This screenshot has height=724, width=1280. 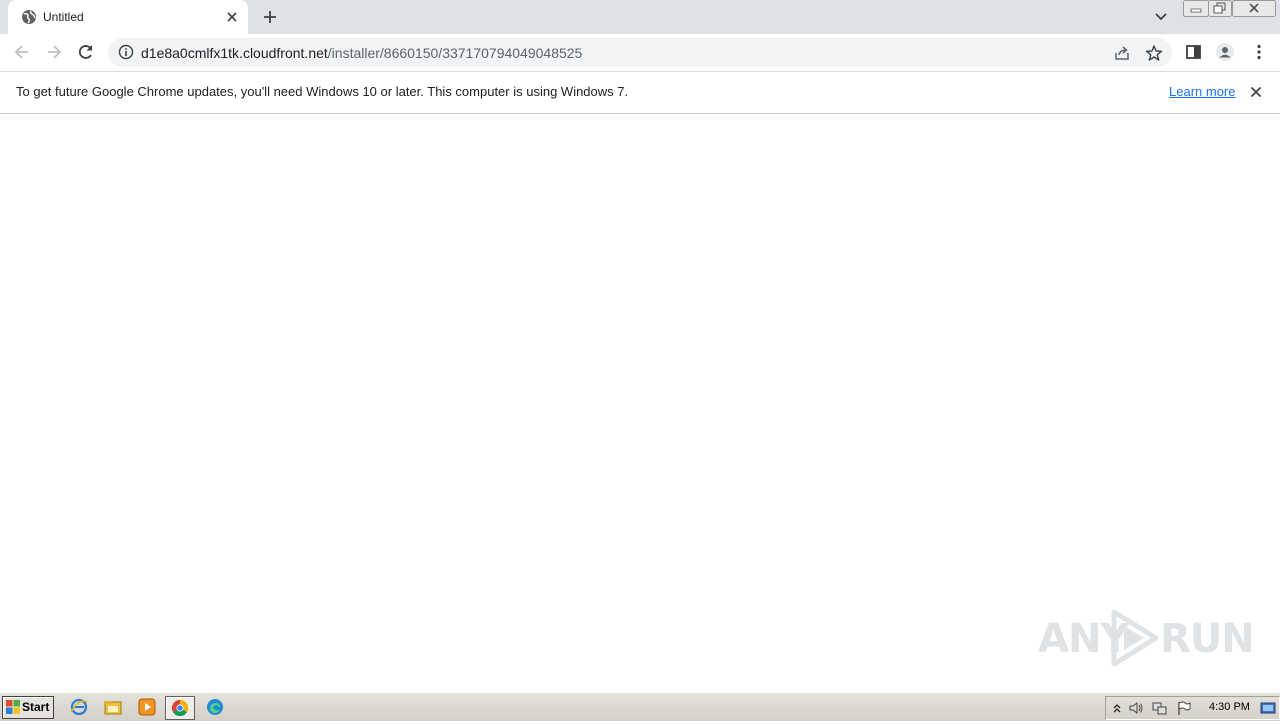 I want to click on url-host: d1e8a0cmlfx1tk.cloudfront.net, so click(x=234, y=53).